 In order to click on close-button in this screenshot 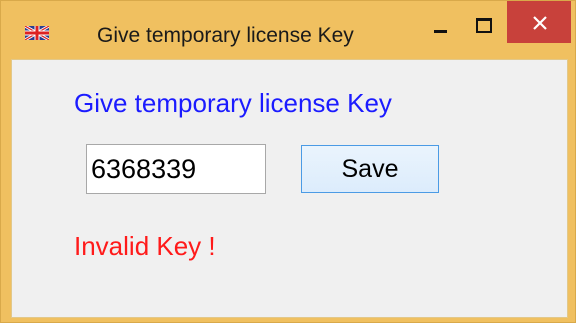, I will do `click(539, 22)`.